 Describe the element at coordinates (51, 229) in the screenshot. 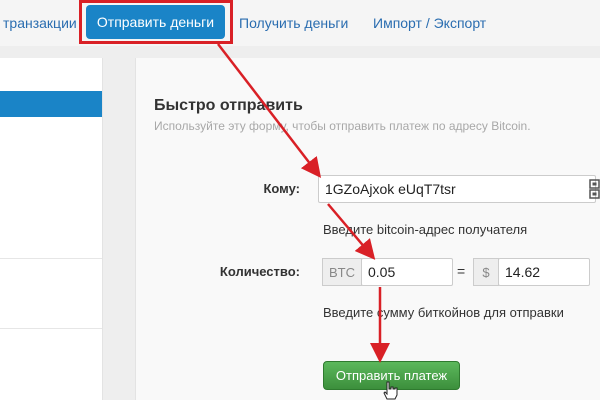

I see `sidebar` at that location.